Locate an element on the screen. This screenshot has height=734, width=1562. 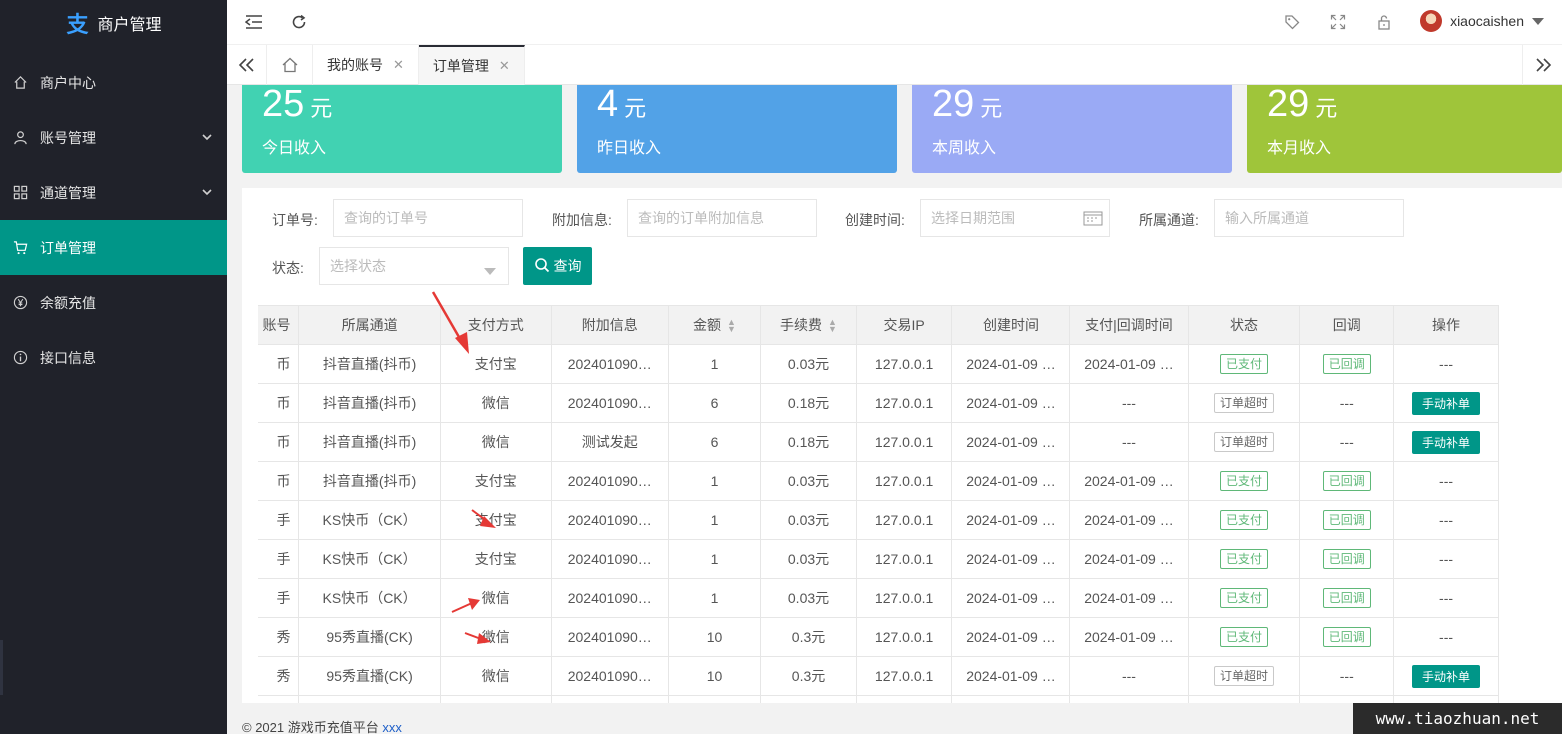
date-range-input: 选择日期范围 is located at coordinates (1015, 218).